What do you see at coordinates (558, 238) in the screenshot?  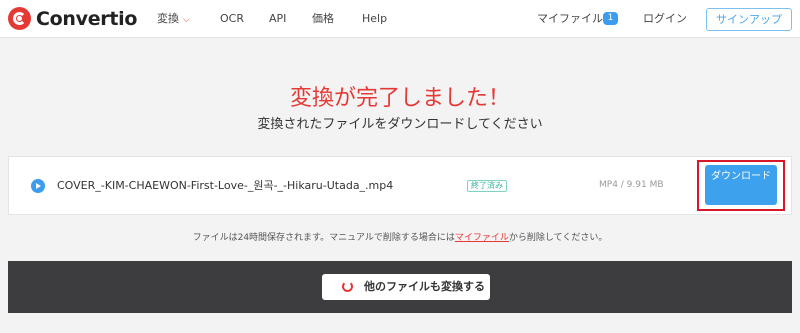 I see `notice-text-after: から削除してください。` at bounding box center [558, 238].